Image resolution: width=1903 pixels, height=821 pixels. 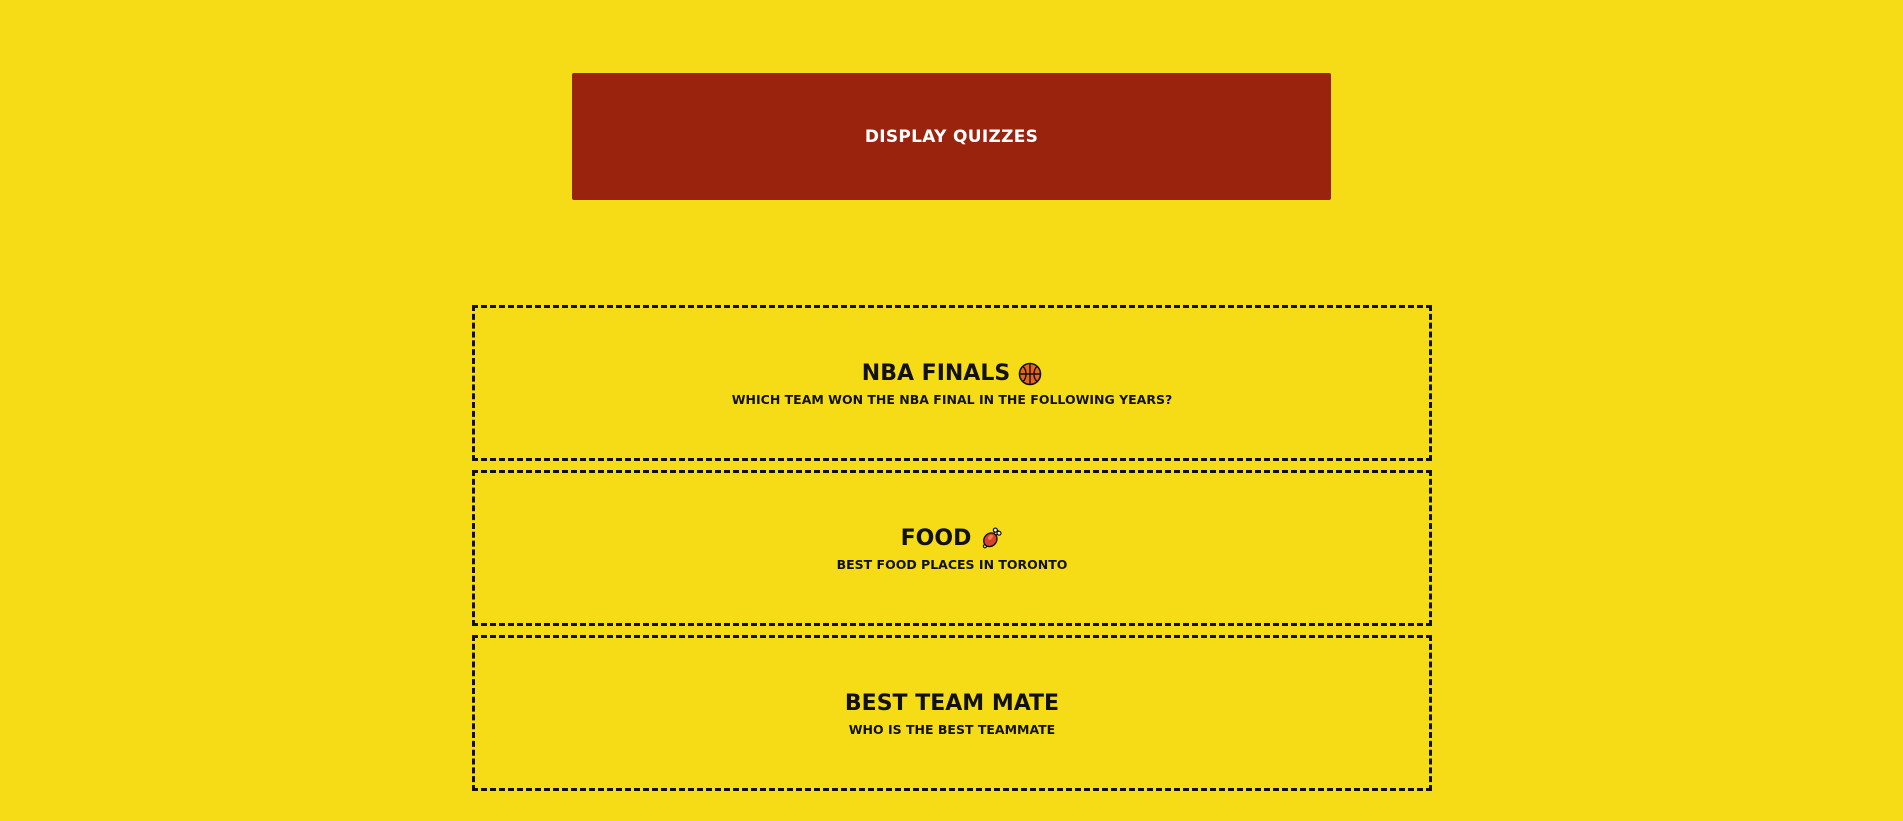 I want to click on quiz-title-row: Best Team Mate, so click(x=952, y=703).